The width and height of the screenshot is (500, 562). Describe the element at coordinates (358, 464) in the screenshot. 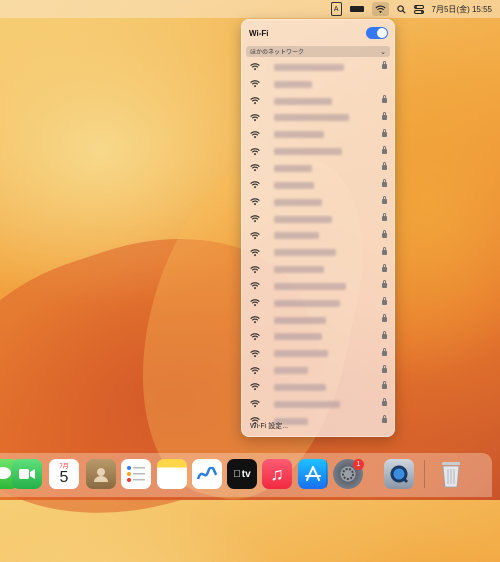

I see `notification-badge: 1` at that location.